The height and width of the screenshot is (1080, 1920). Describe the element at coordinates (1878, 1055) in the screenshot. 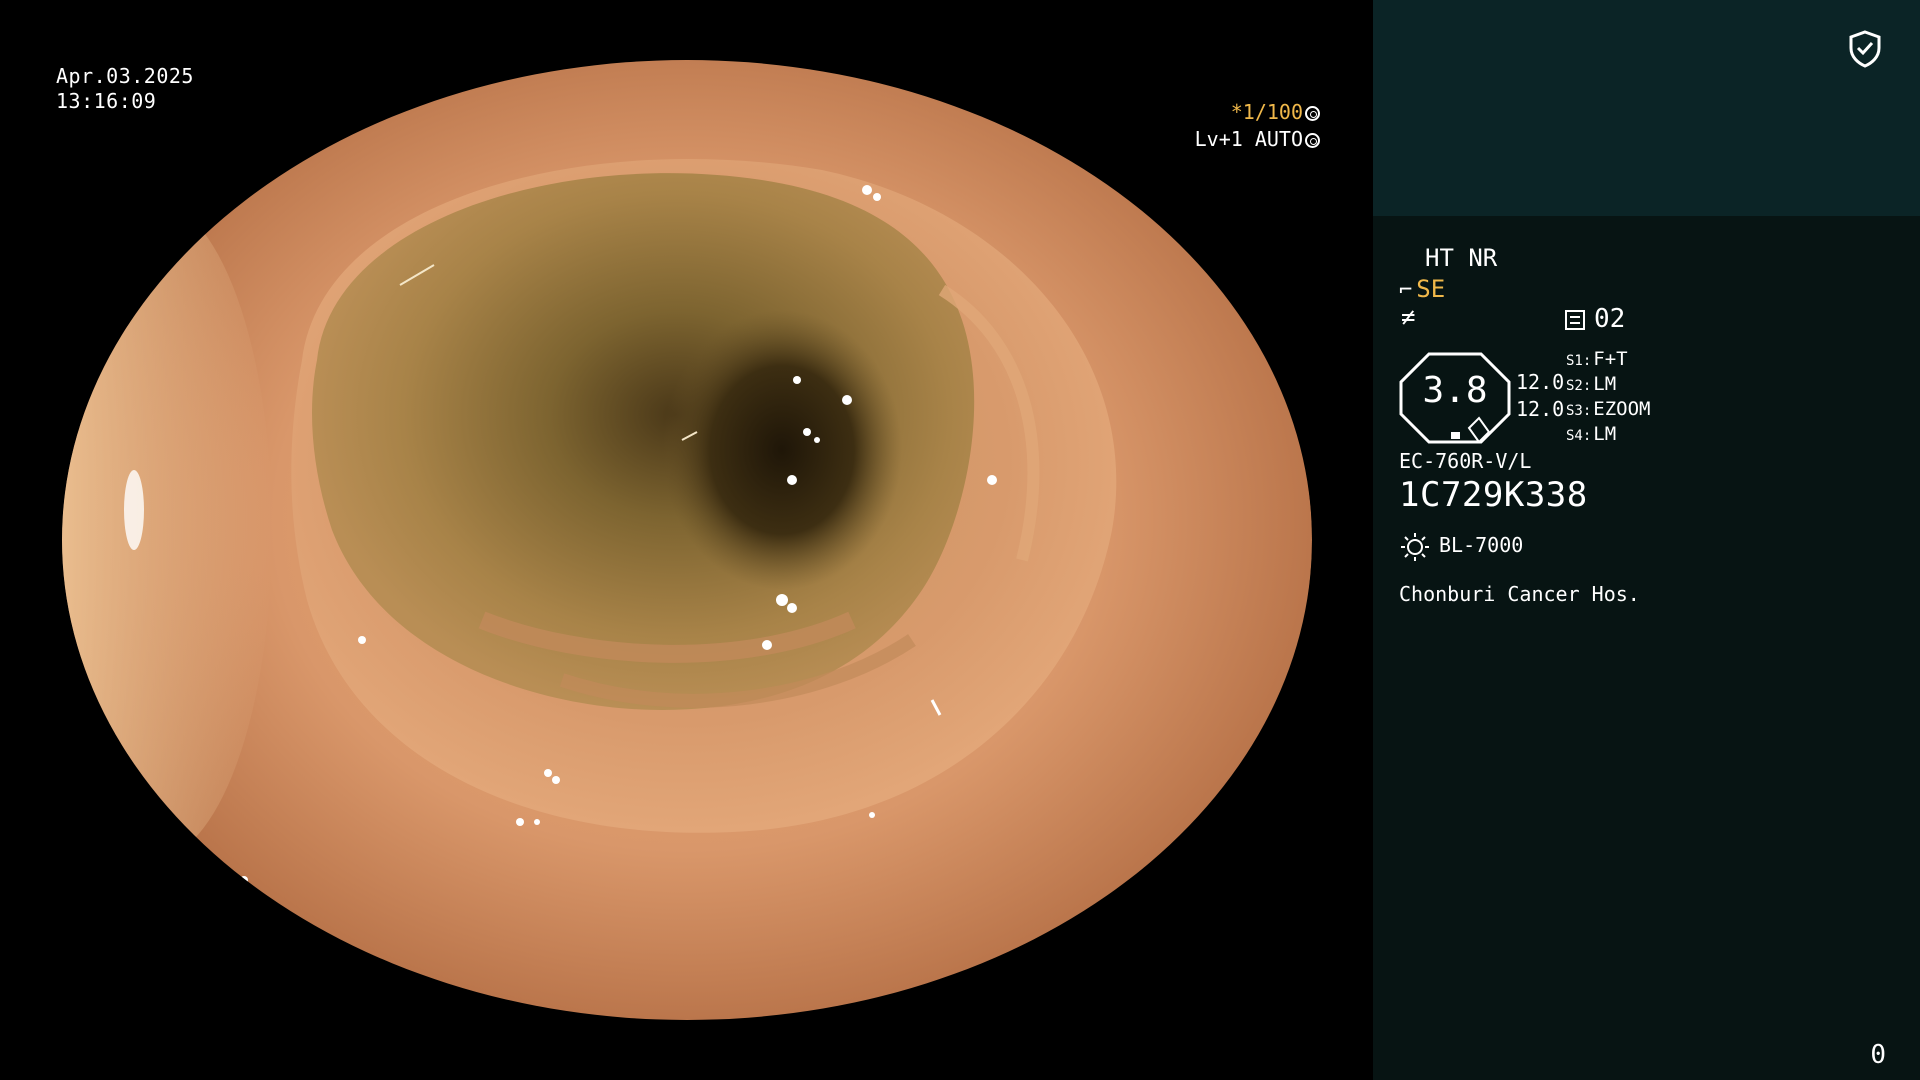

I see `image-counter: 0` at that location.